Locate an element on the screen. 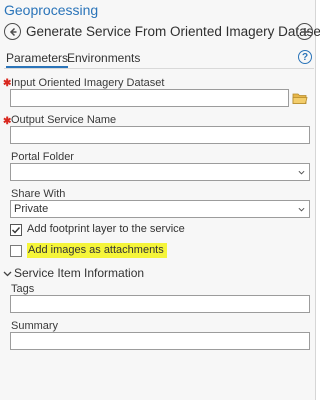 This screenshot has width=320, height=400. plus-icon is located at coordinates (304, 31).